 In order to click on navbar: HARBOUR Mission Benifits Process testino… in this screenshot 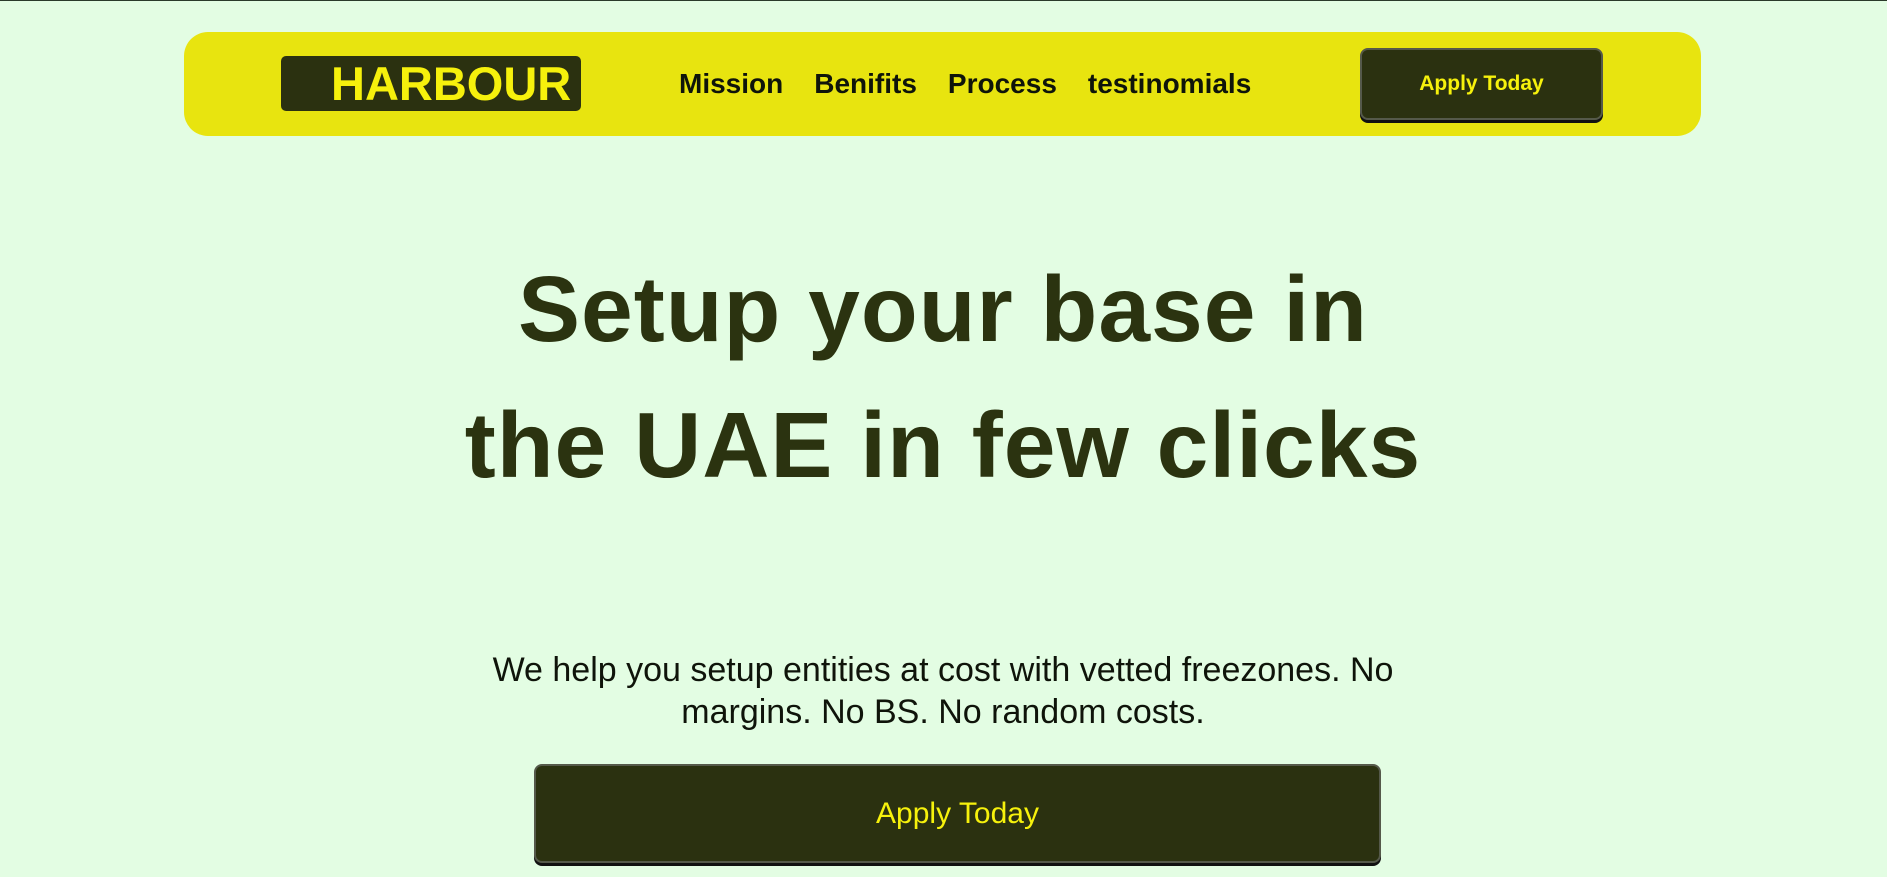, I will do `click(942, 84)`.